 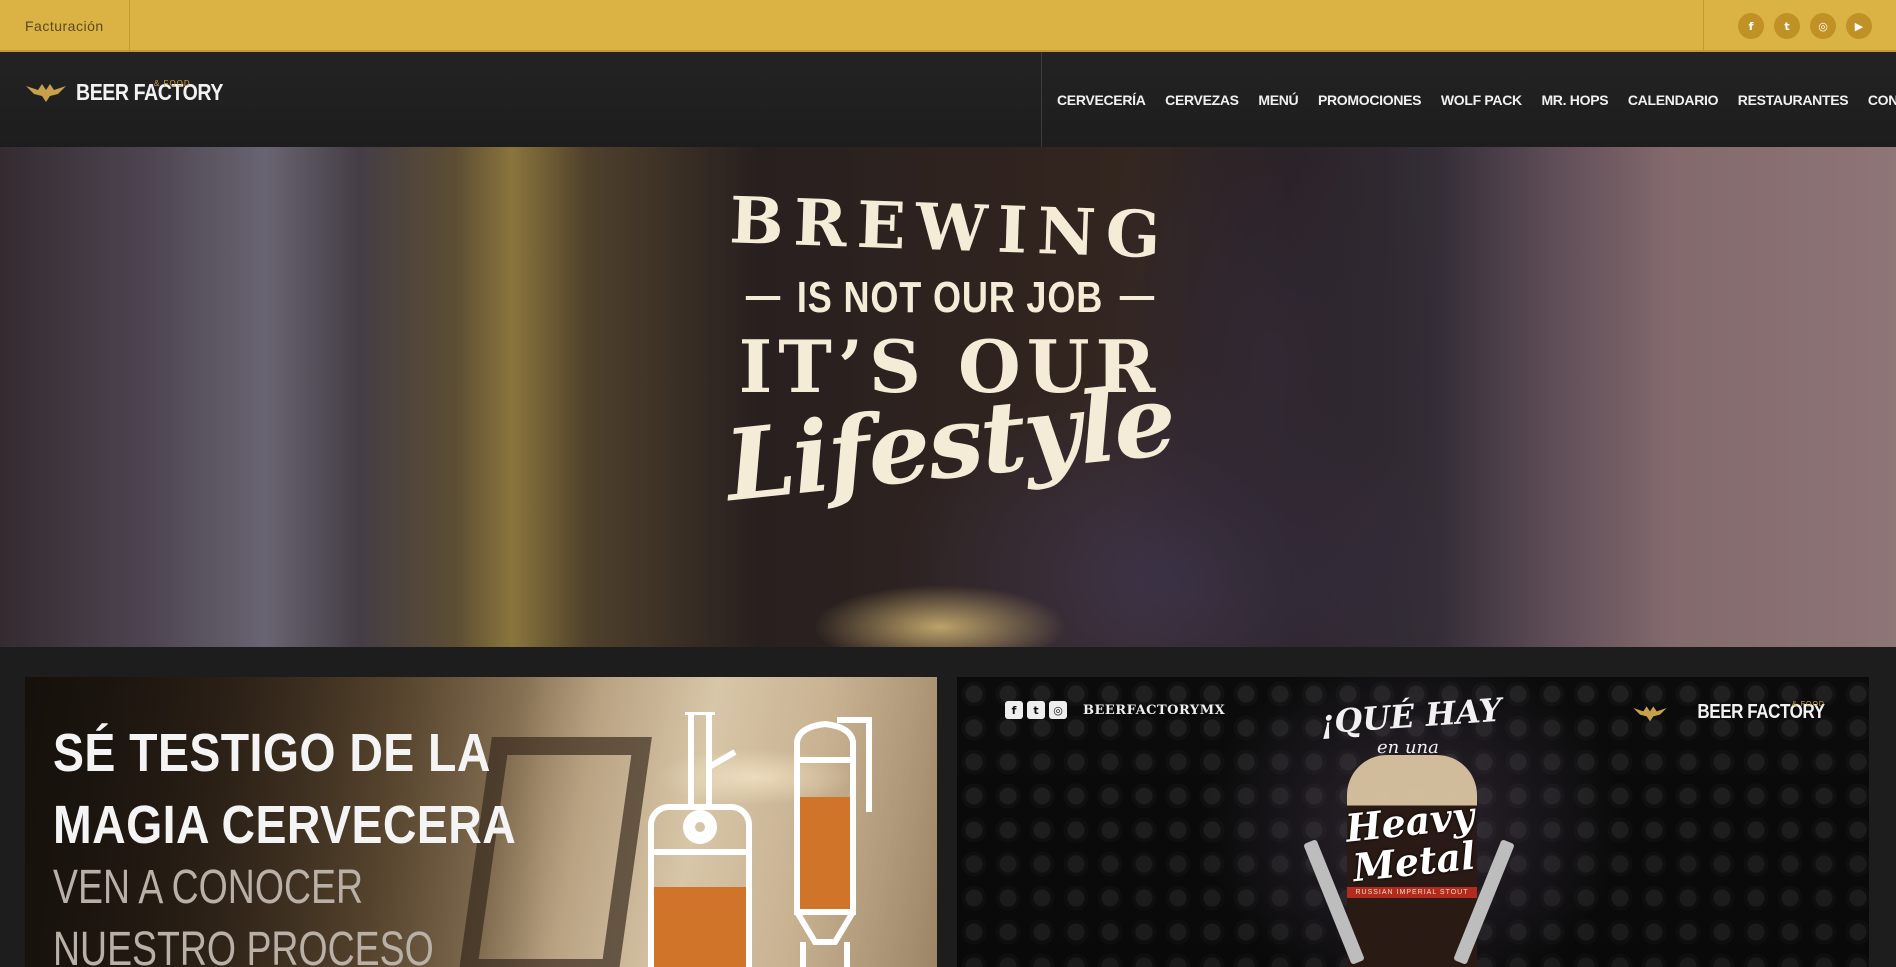 What do you see at coordinates (1101, 100) in the screenshot?
I see `nav-item-cerveceria: CERVECERÍA` at bounding box center [1101, 100].